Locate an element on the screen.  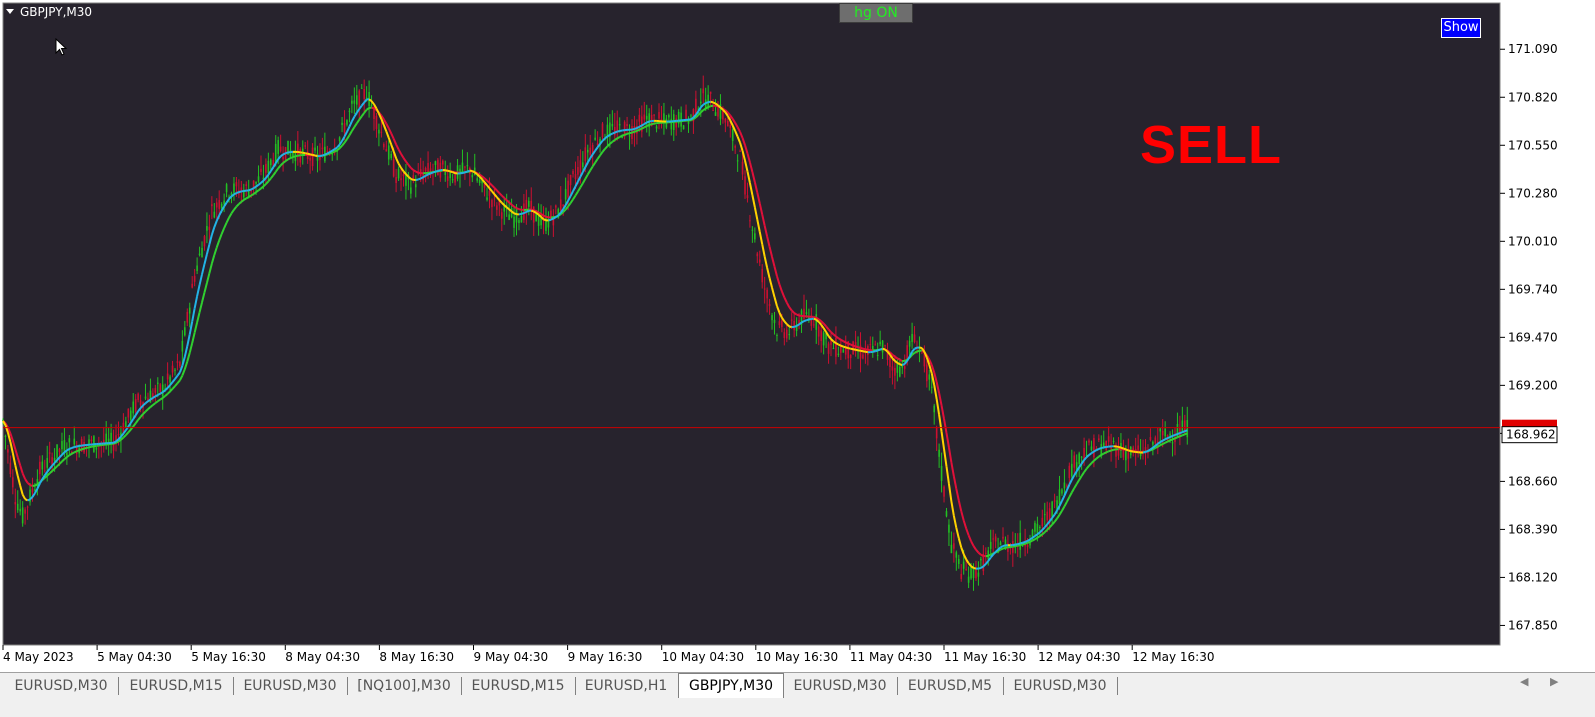
tab-eurusd-m5: EURUSD,M5 is located at coordinates (950, 686).